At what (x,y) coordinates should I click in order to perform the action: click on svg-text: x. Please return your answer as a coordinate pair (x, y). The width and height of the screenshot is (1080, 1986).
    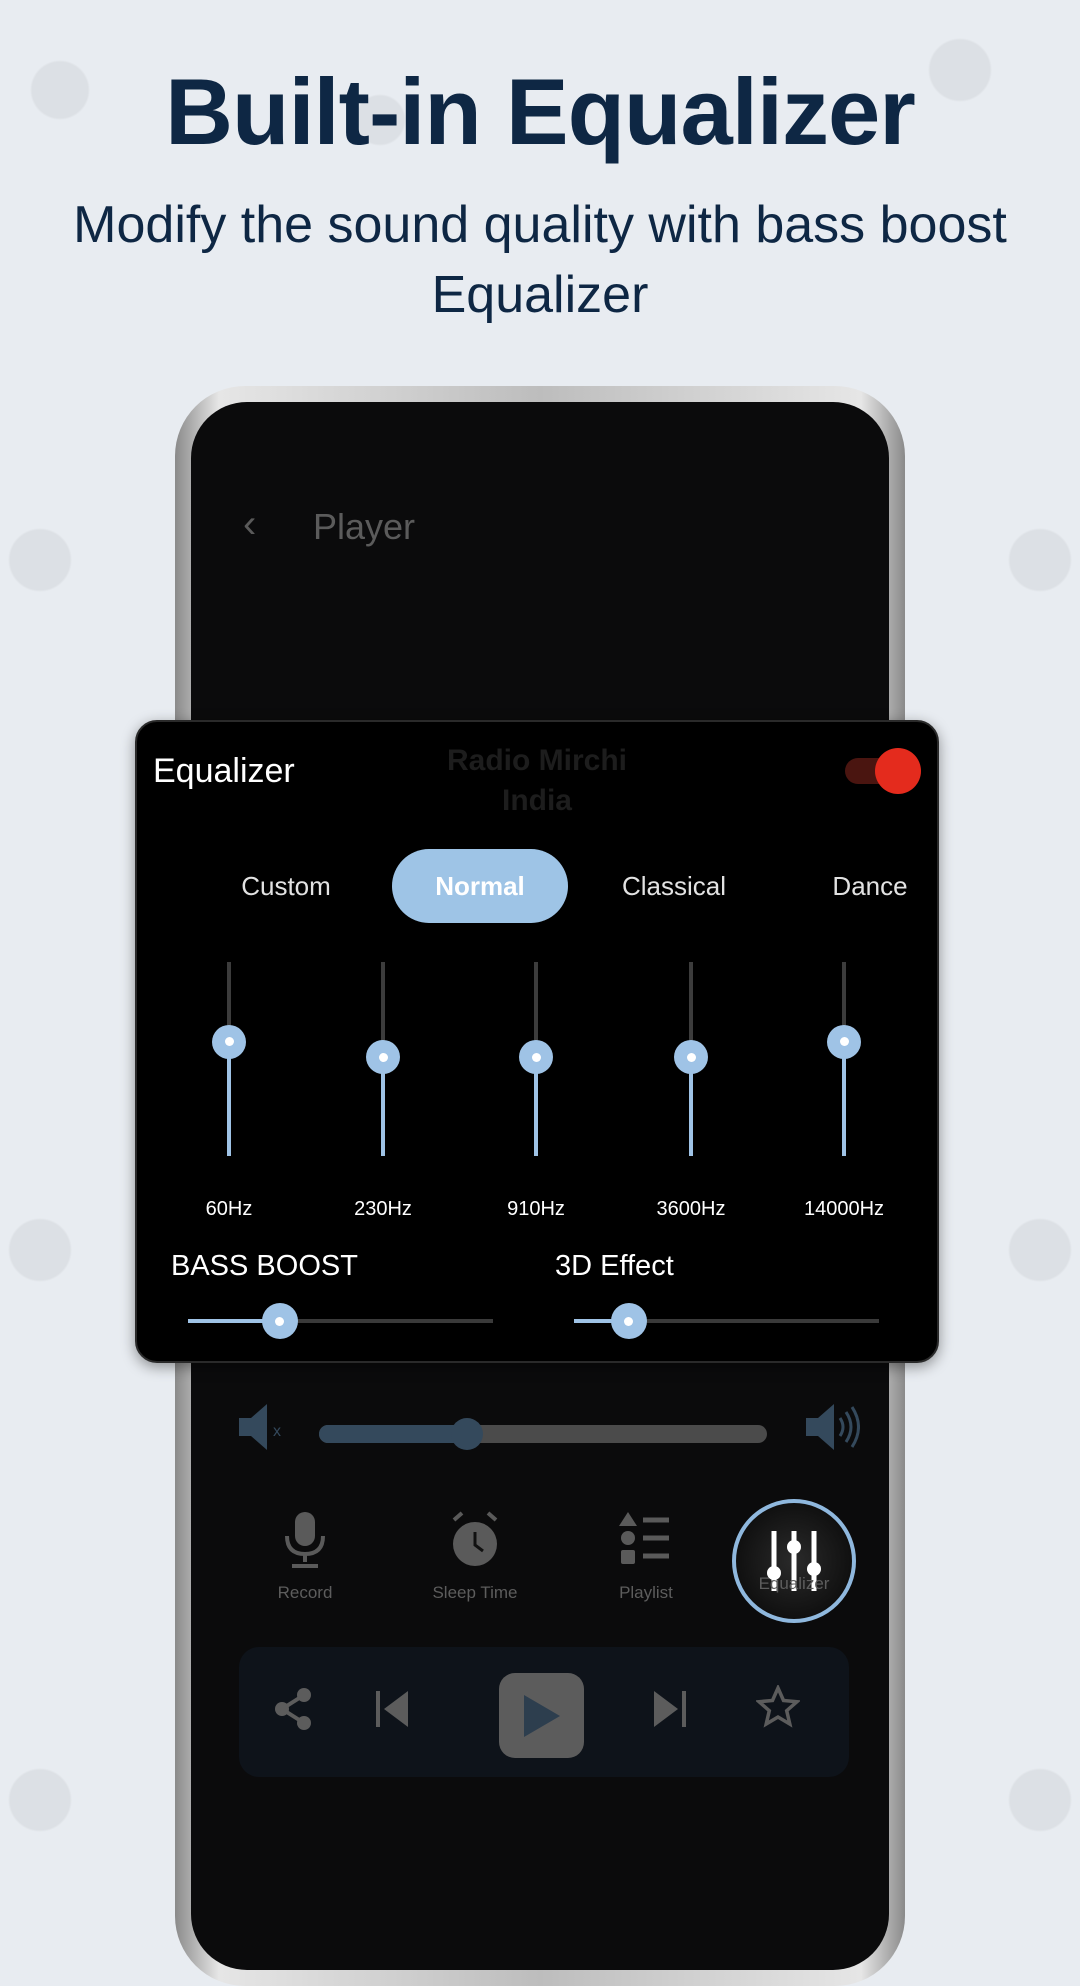
    Looking at the image, I should click on (277, 1431).